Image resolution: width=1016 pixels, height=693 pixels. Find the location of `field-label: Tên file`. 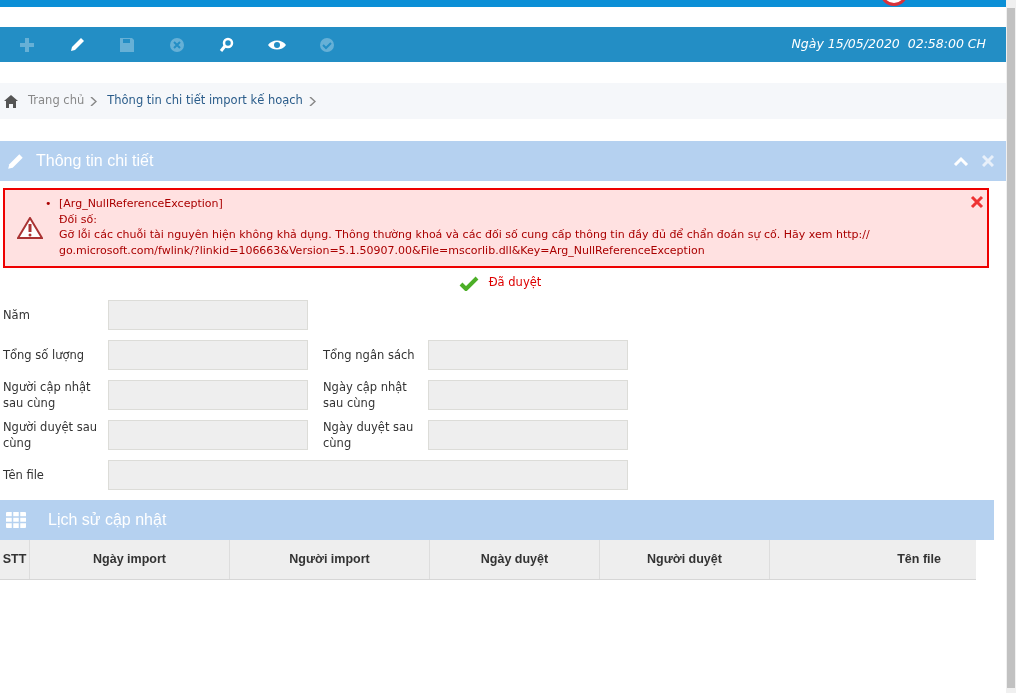

field-label: Tên file is located at coordinates (24, 475).